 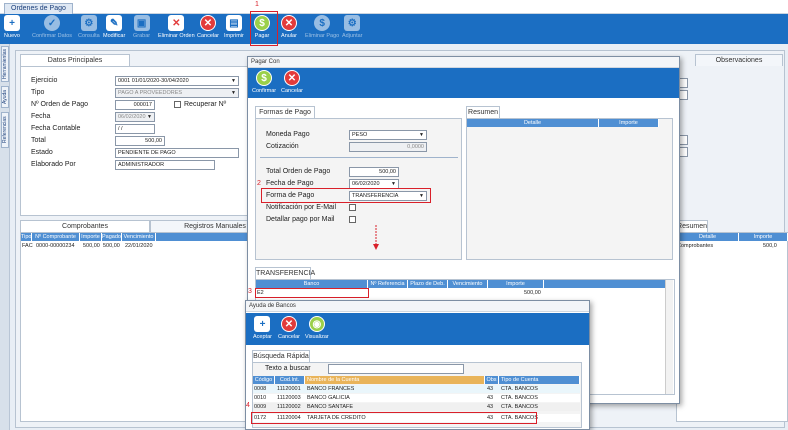 I want to click on eliminar-orden-label: Eliminar Orden, so click(x=176, y=36).